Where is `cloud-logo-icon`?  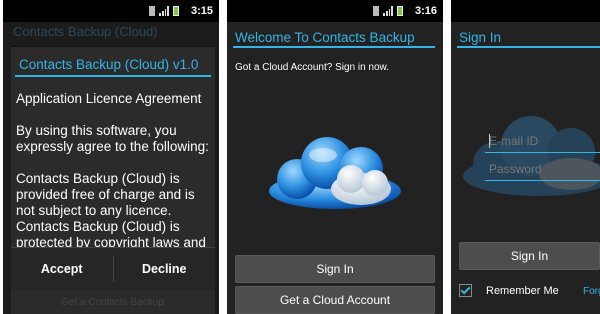
cloud-logo-icon is located at coordinates (335, 173).